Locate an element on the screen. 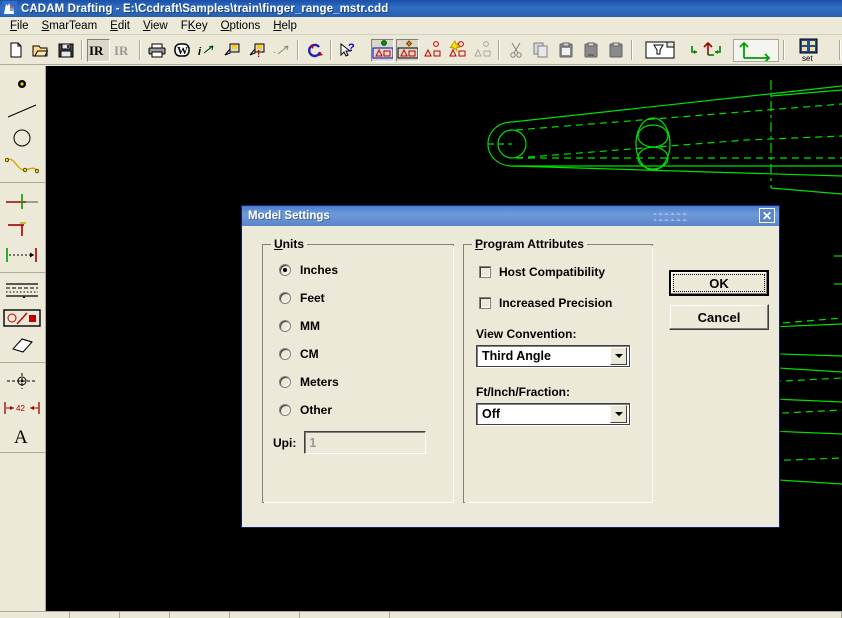  ir-inactive-icon: IR is located at coordinates (123, 50).